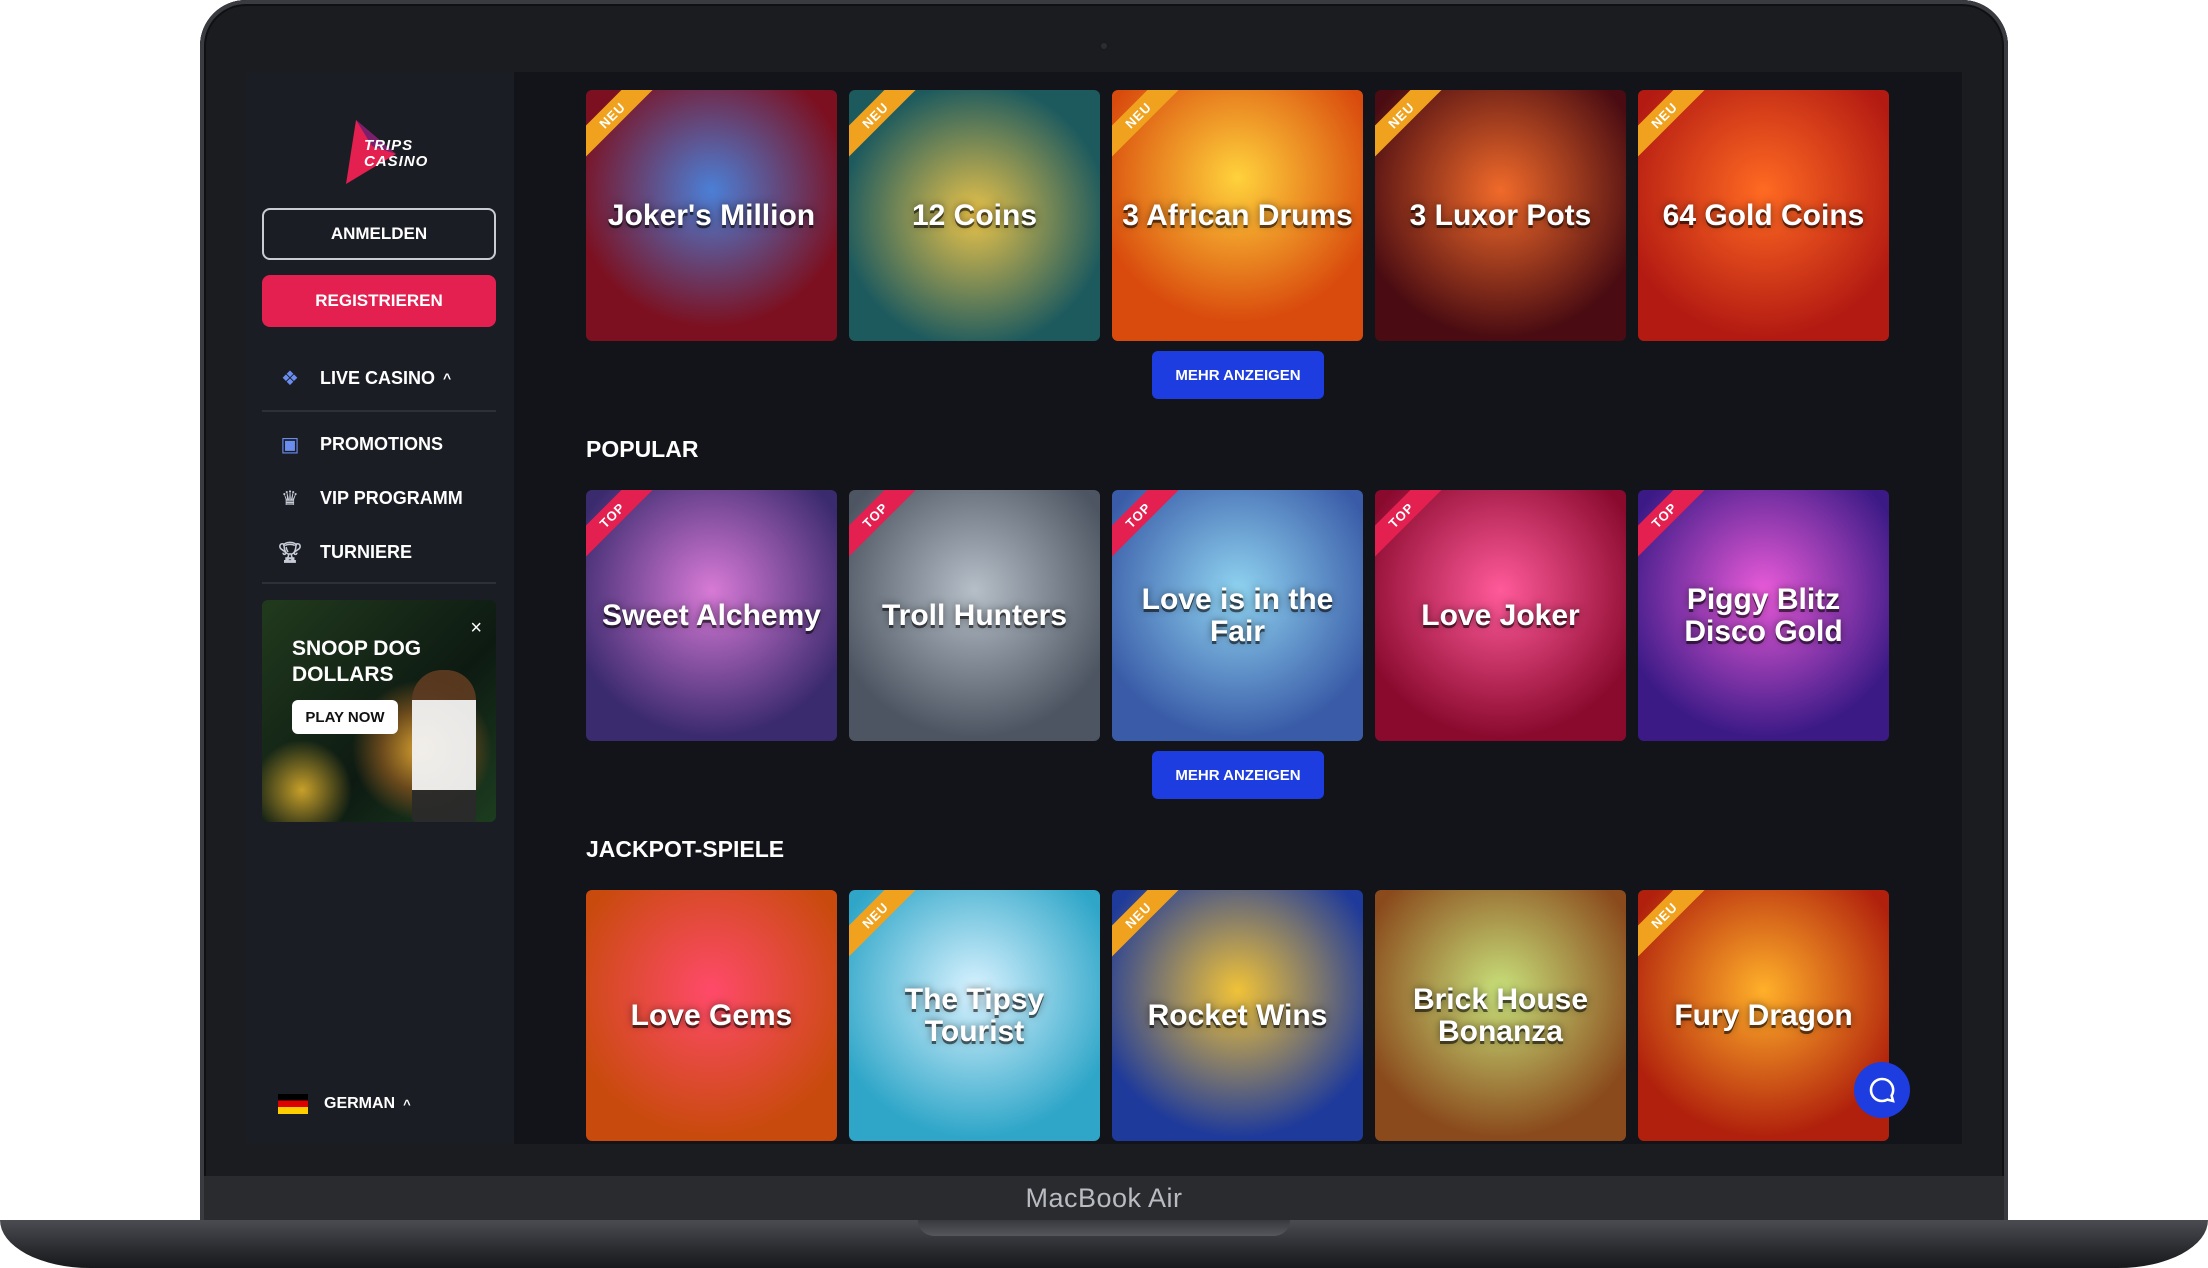 The width and height of the screenshot is (2208, 1268). I want to click on game-title: Fury Dragon, so click(1763, 1015).